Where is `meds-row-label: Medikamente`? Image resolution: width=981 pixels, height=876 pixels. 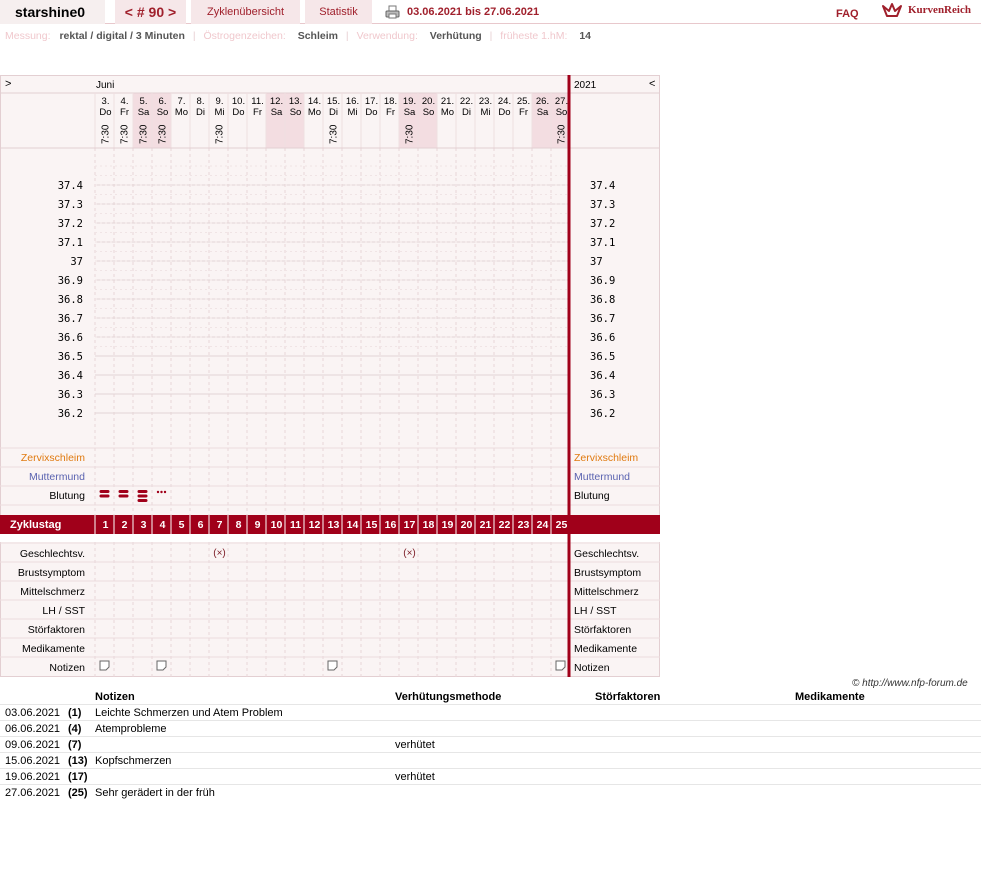 meds-row-label: Medikamente is located at coordinates (53, 649).